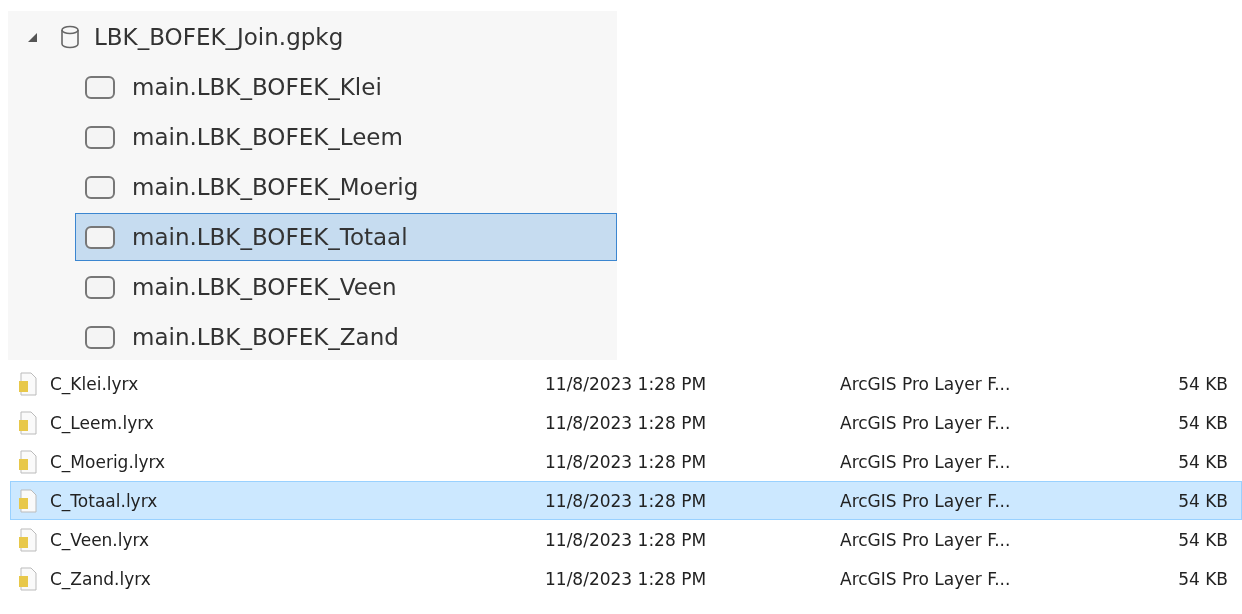 This screenshot has width=1242, height=614. What do you see at coordinates (346, 237) in the screenshot?
I see `table-item: main.LBK_BOFEK_Totaal` at bounding box center [346, 237].